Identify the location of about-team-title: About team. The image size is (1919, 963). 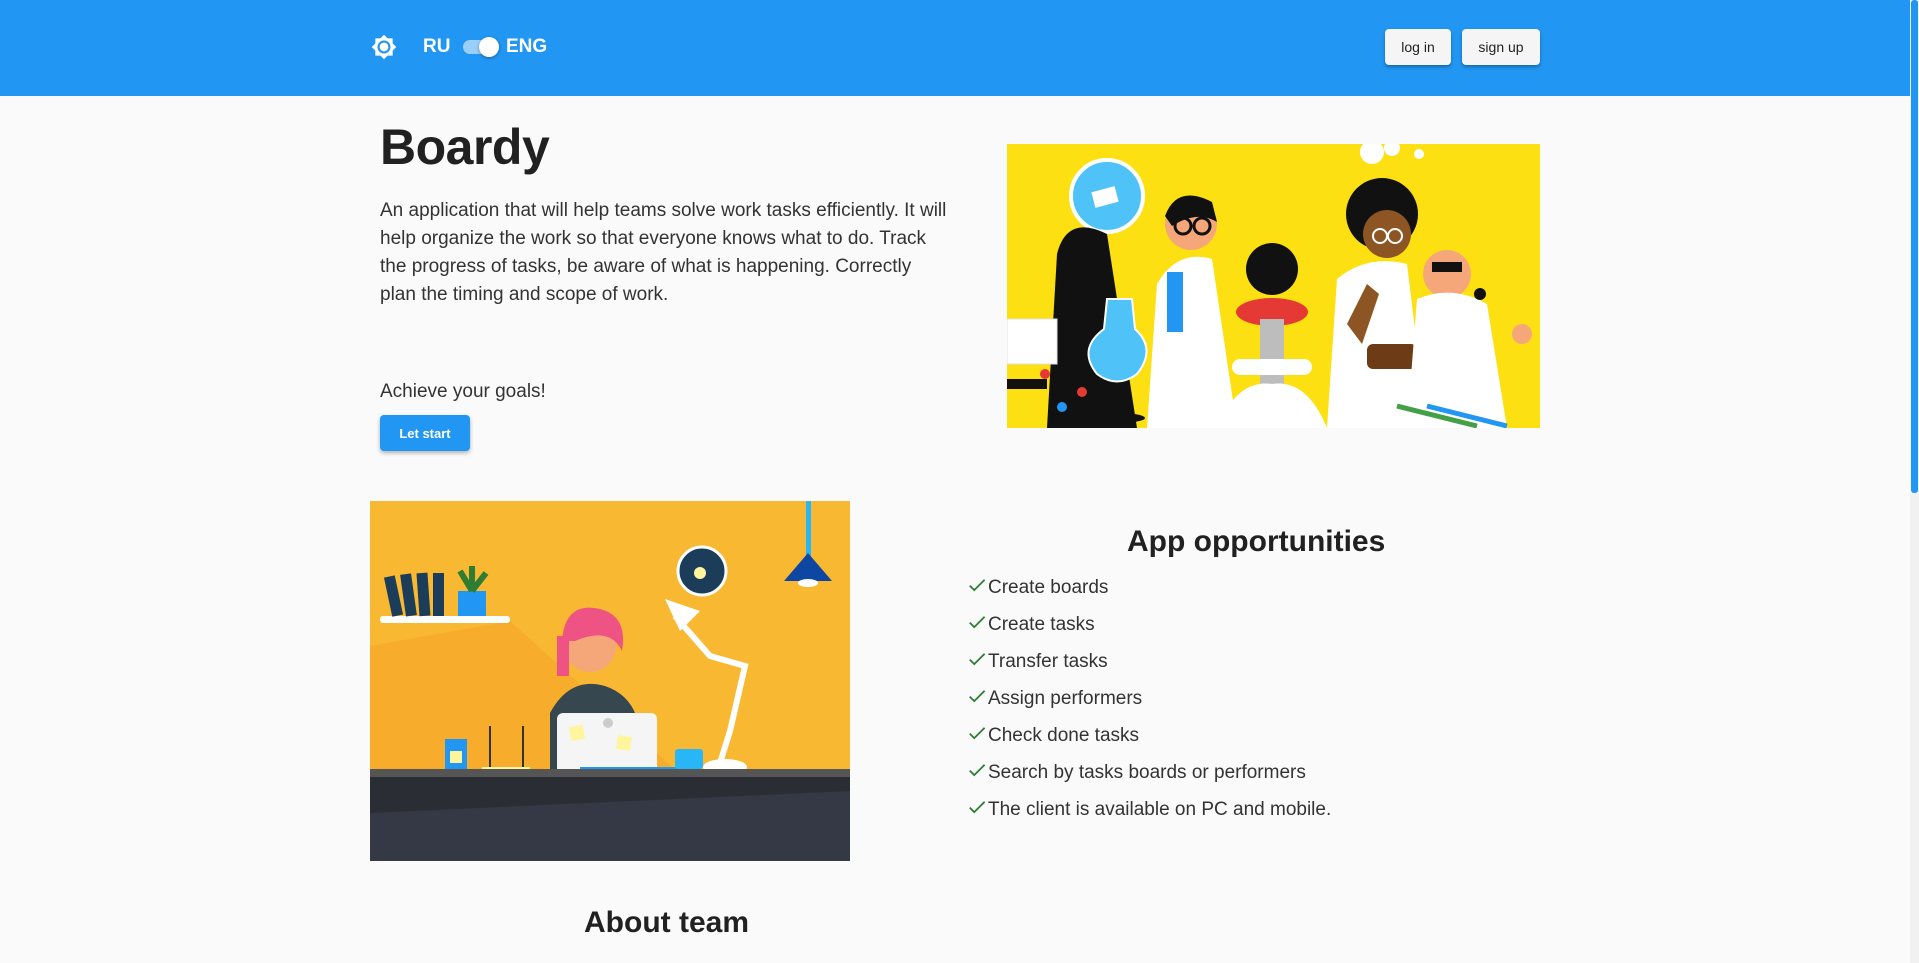
(666, 922).